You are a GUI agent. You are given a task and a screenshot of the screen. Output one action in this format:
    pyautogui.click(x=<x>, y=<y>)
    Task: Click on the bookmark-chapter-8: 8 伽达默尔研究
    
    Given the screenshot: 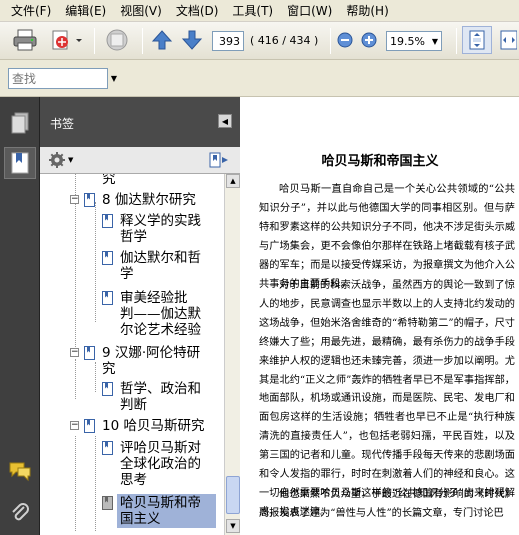 What is the action you would take?
    pyautogui.click(x=149, y=200)
    